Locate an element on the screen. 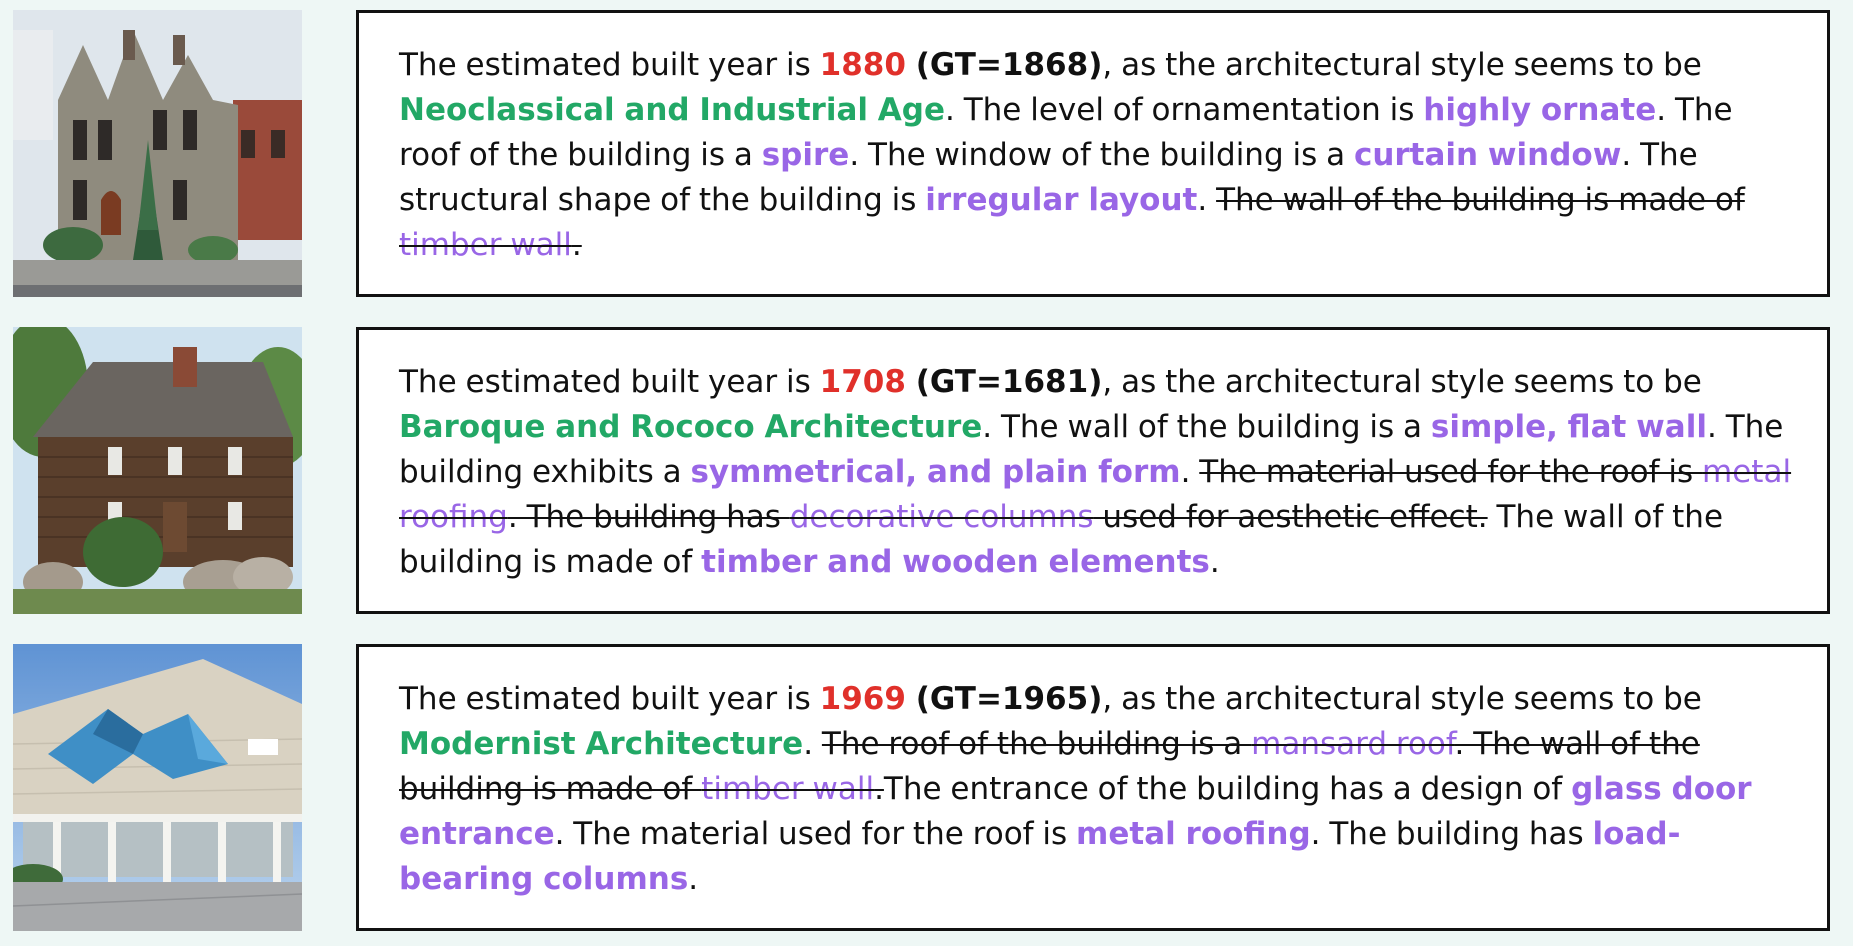 This screenshot has width=1853, height=946. predicted-year: 1969 is located at coordinates (862, 699).